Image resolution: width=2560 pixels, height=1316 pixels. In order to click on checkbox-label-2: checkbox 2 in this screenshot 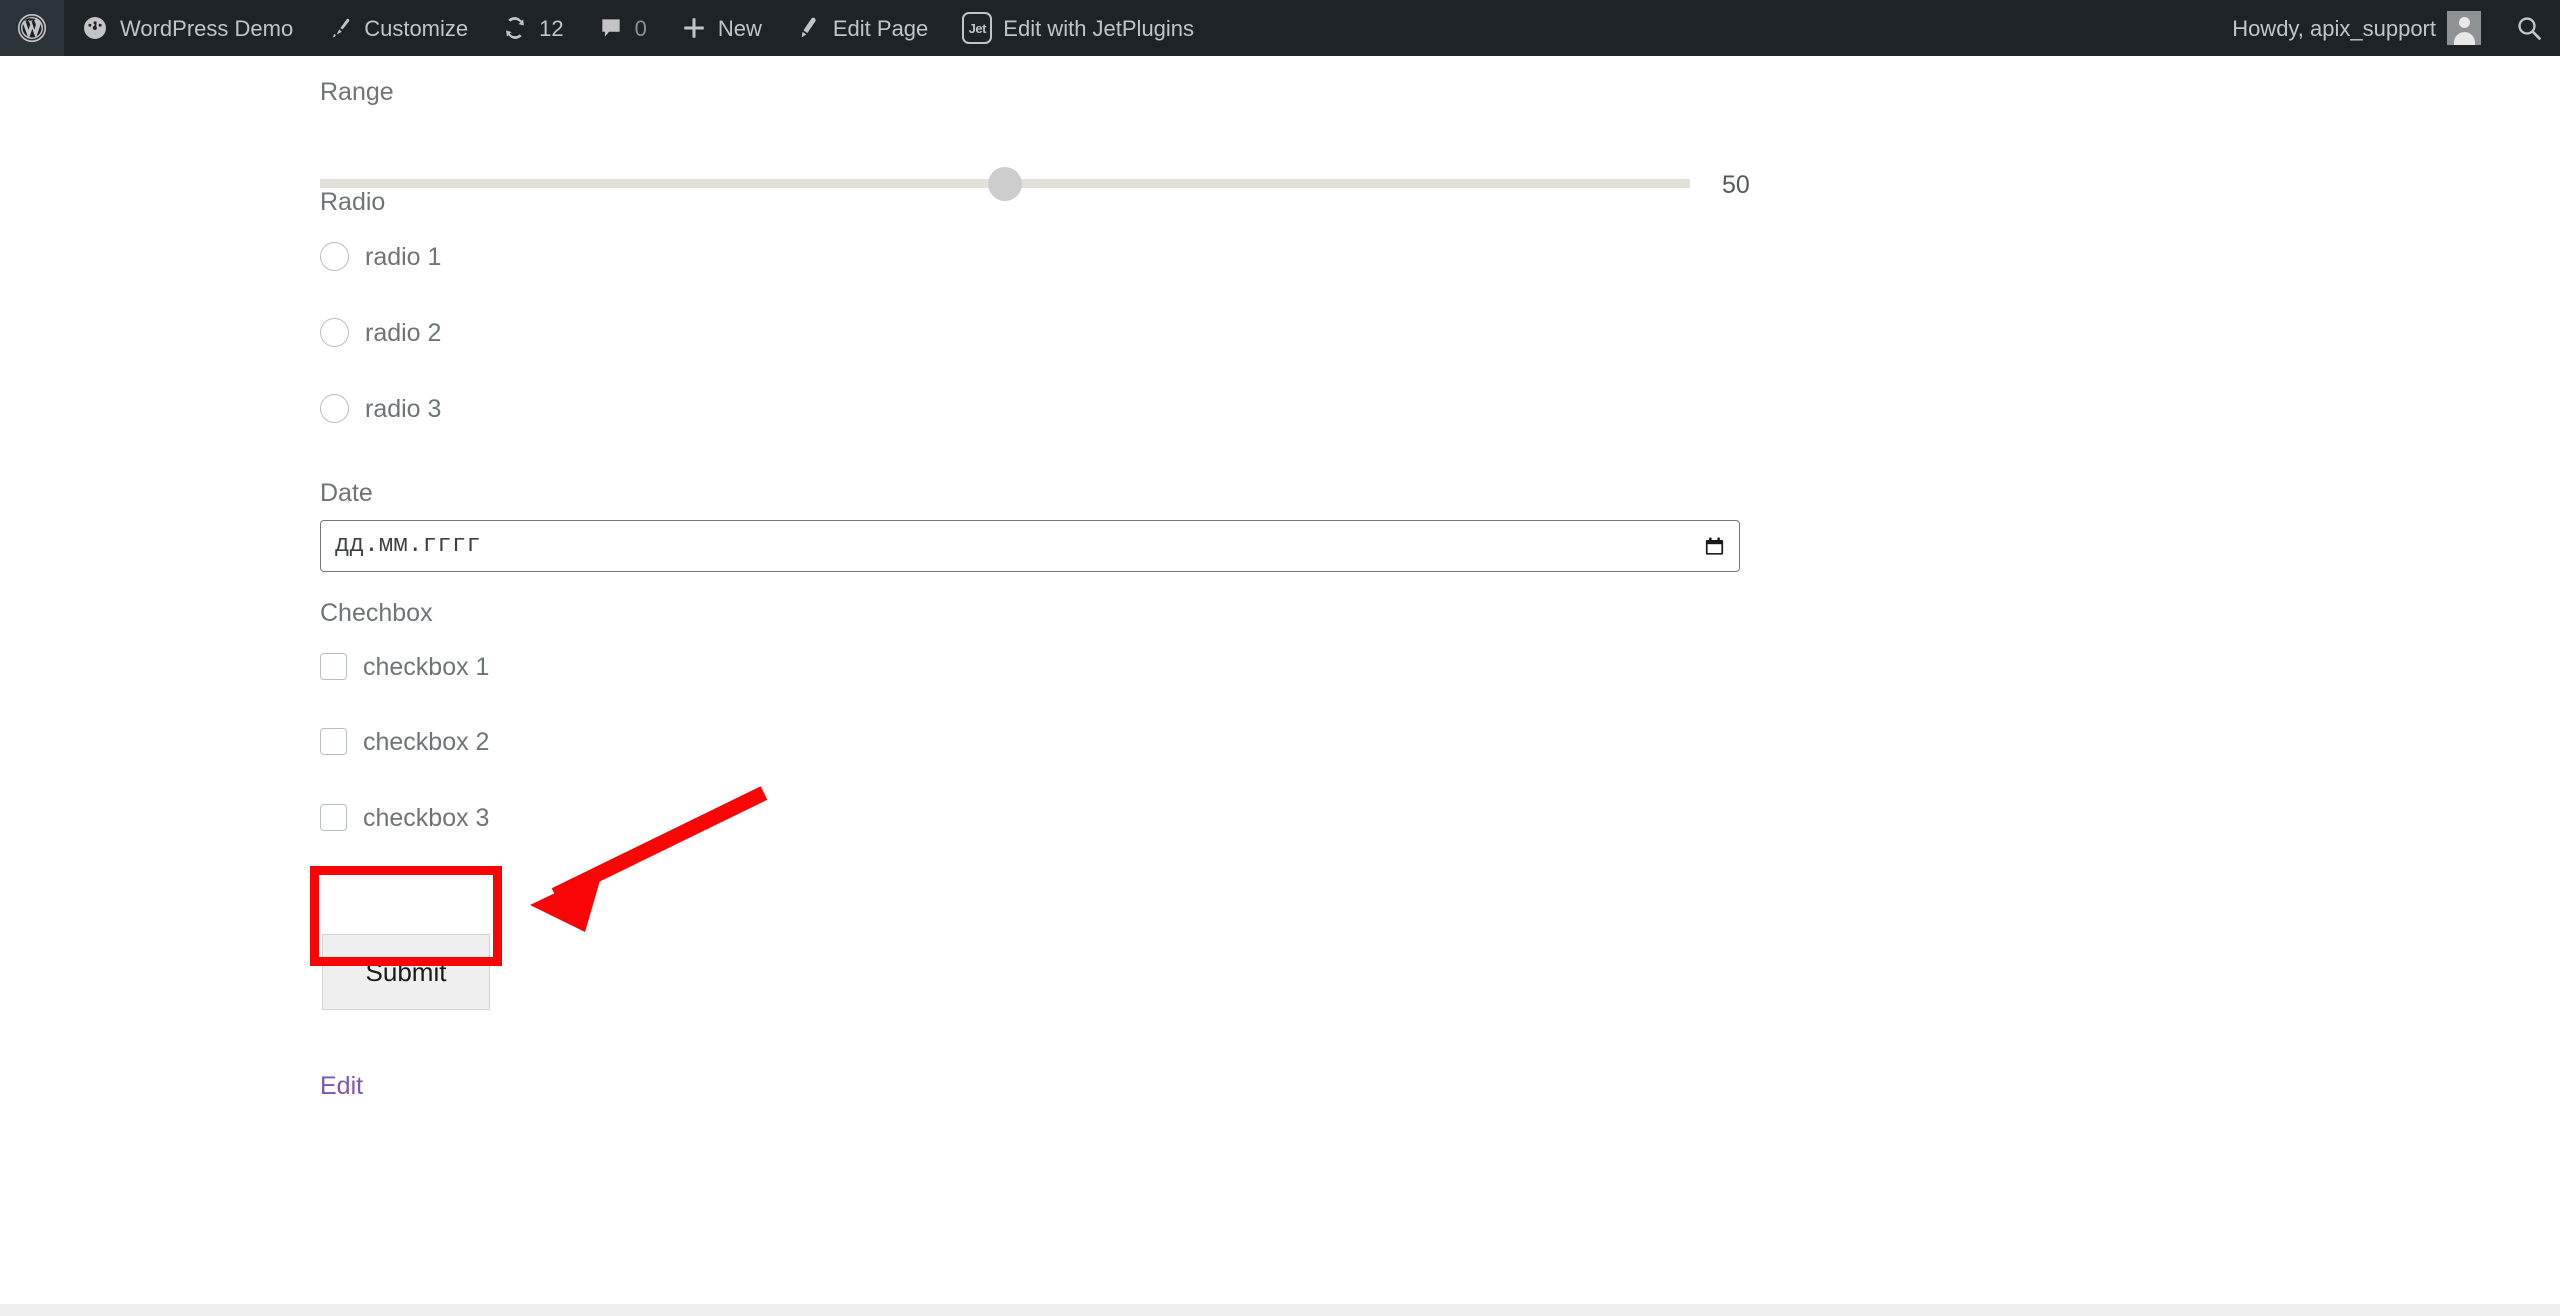, I will do `click(426, 741)`.